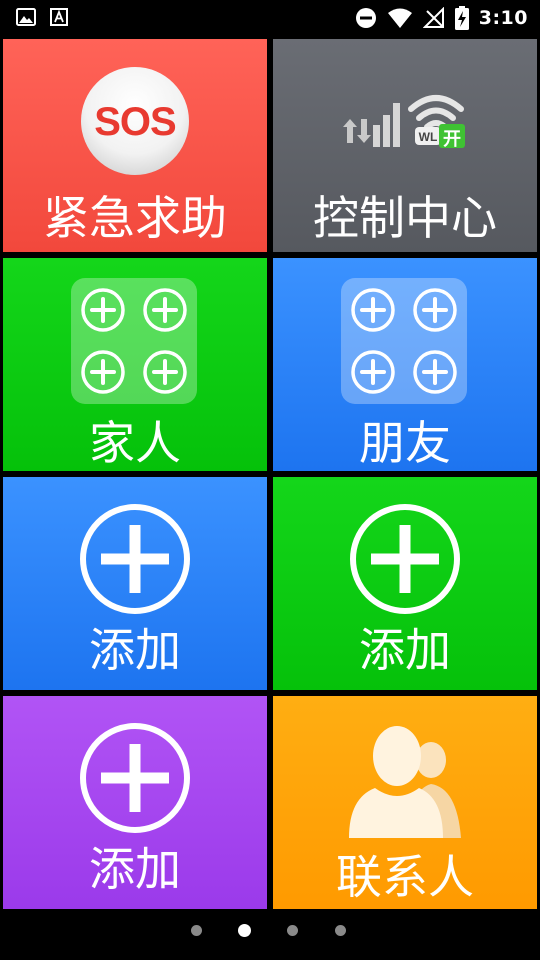 The width and height of the screenshot is (540, 960). Describe the element at coordinates (244, 930) in the screenshot. I see `page-dot-2-active` at that location.